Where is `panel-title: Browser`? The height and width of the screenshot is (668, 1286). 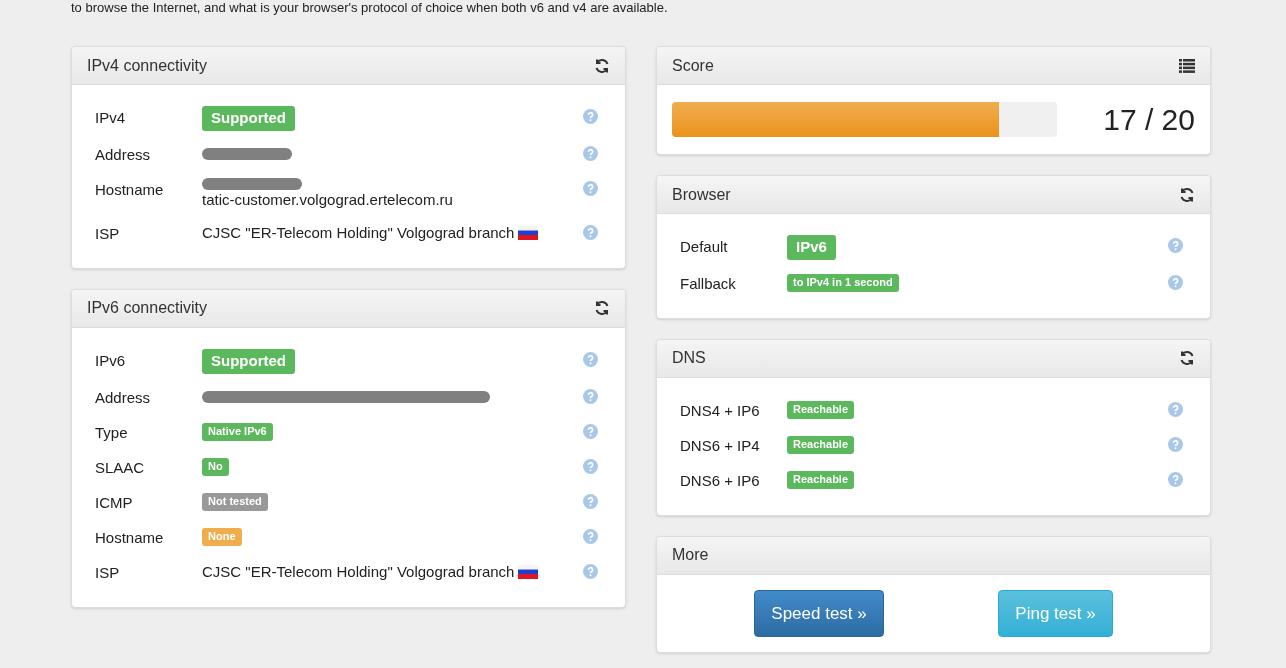
panel-title: Browser is located at coordinates (701, 194).